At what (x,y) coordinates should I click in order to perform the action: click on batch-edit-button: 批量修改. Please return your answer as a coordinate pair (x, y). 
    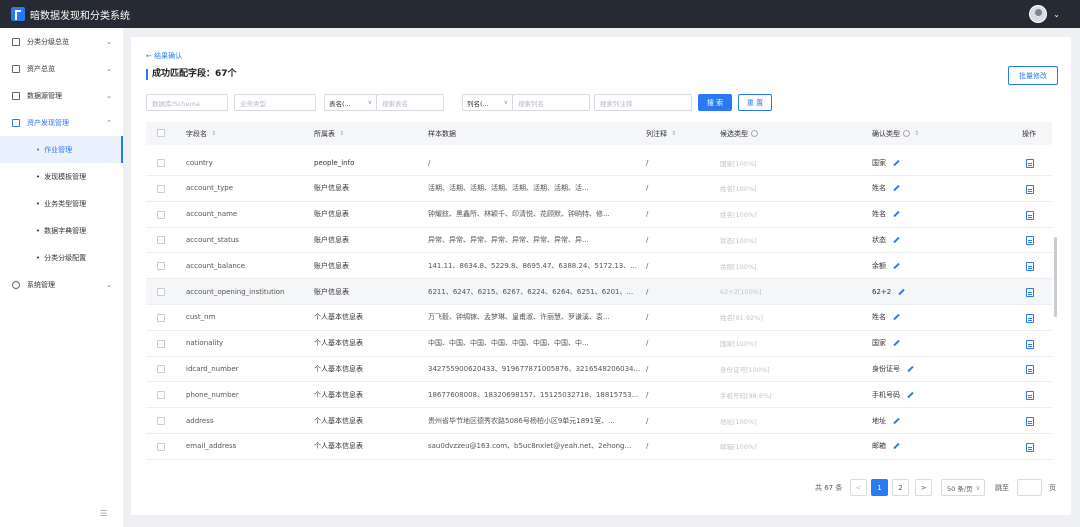
    Looking at the image, I should click on (1033, 75).